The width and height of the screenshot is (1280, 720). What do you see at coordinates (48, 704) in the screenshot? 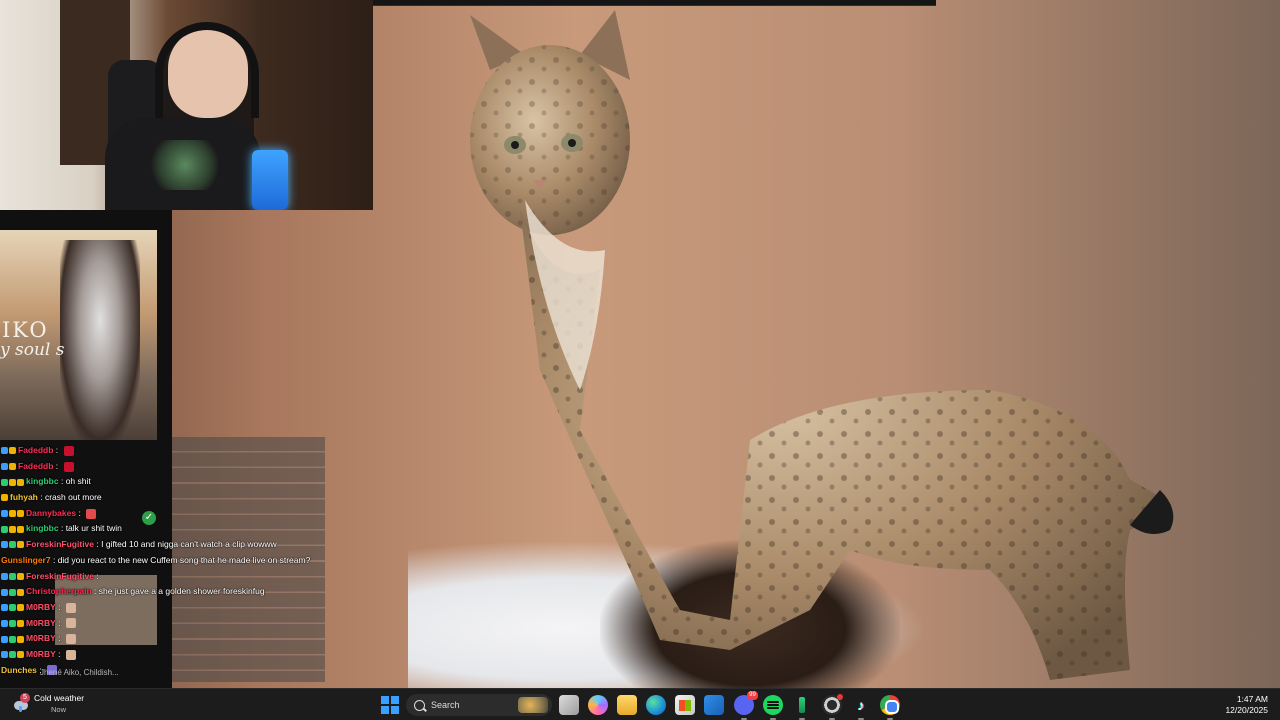
I see `weather-widget: 5 Cold weather Now` at bounding box center [48, 704].